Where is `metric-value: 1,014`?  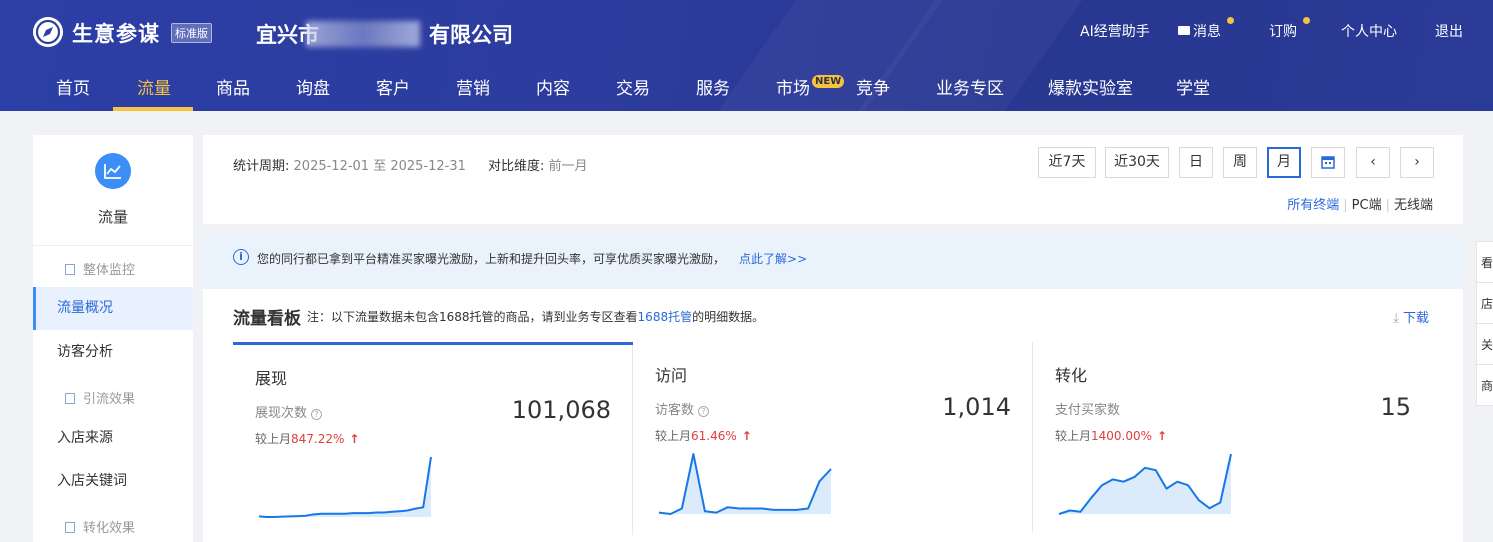
metric-value: 1,014 is located at coordinates (976, 407).